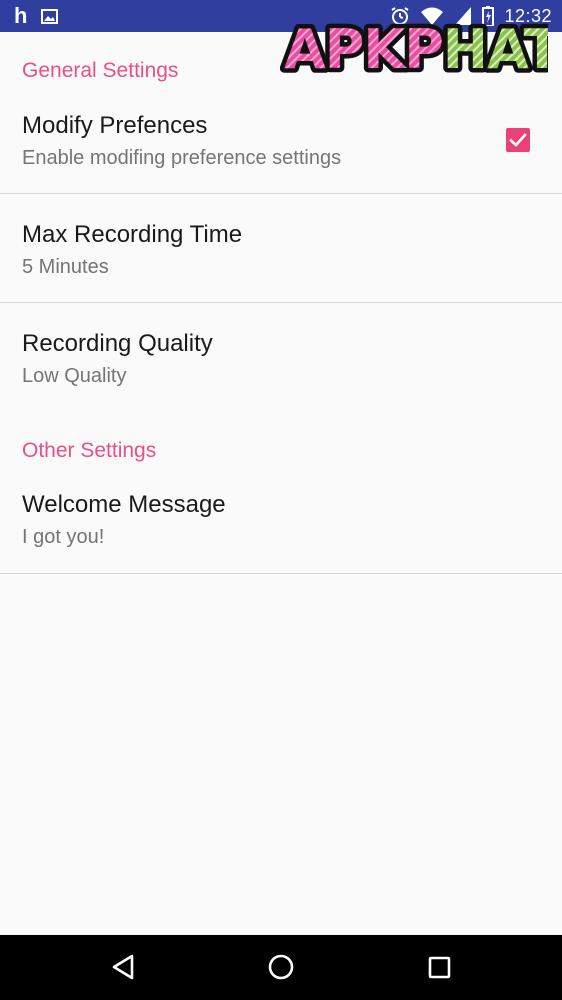  I want to click on category-other-settings: Other Settings, so click(89, 450).